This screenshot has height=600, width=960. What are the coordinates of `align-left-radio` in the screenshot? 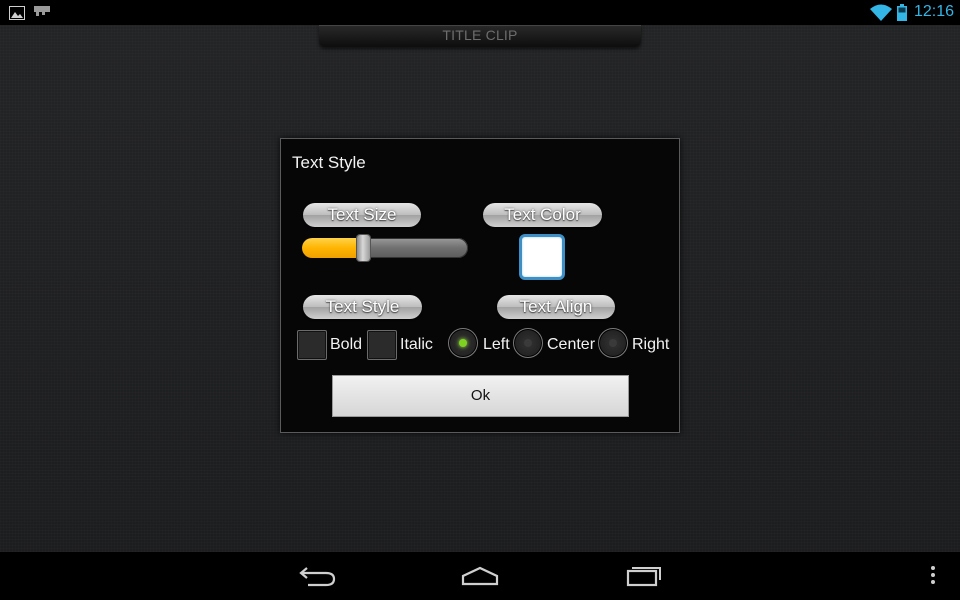 It's located at (463, 343).